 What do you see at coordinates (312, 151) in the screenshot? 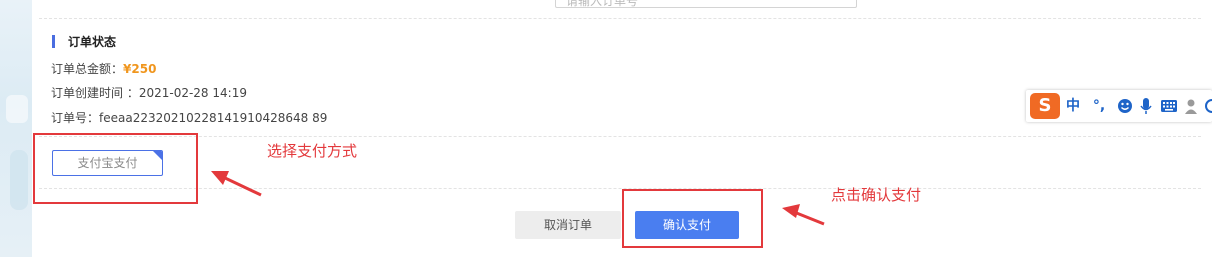
I see `annotation-select-payment: 选择支付方式` at bounding box center [312, 151].